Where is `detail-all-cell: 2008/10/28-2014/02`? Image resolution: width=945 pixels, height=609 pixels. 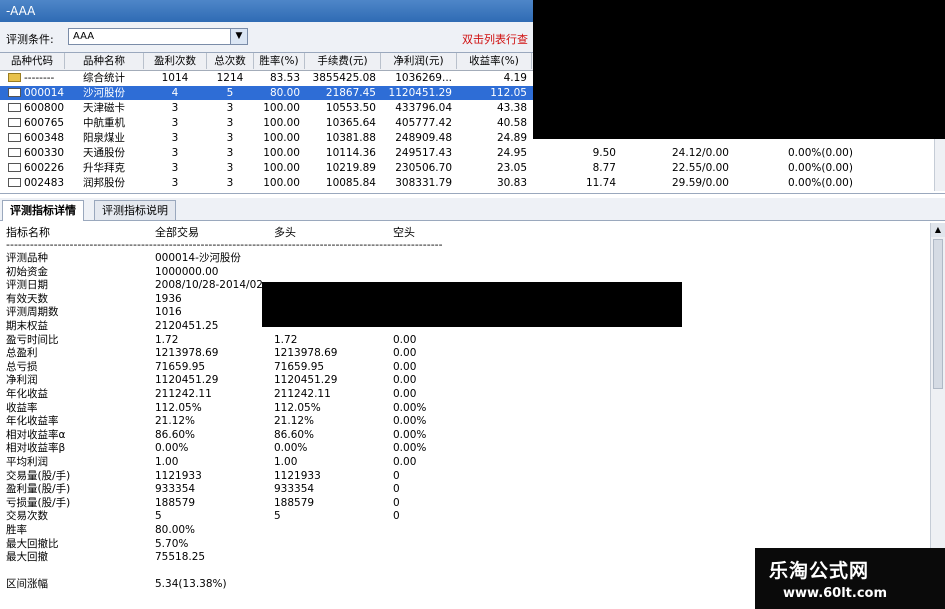
detail-all-cell: 2008/10/28-2014/02 is located at coordinates (209, 285).